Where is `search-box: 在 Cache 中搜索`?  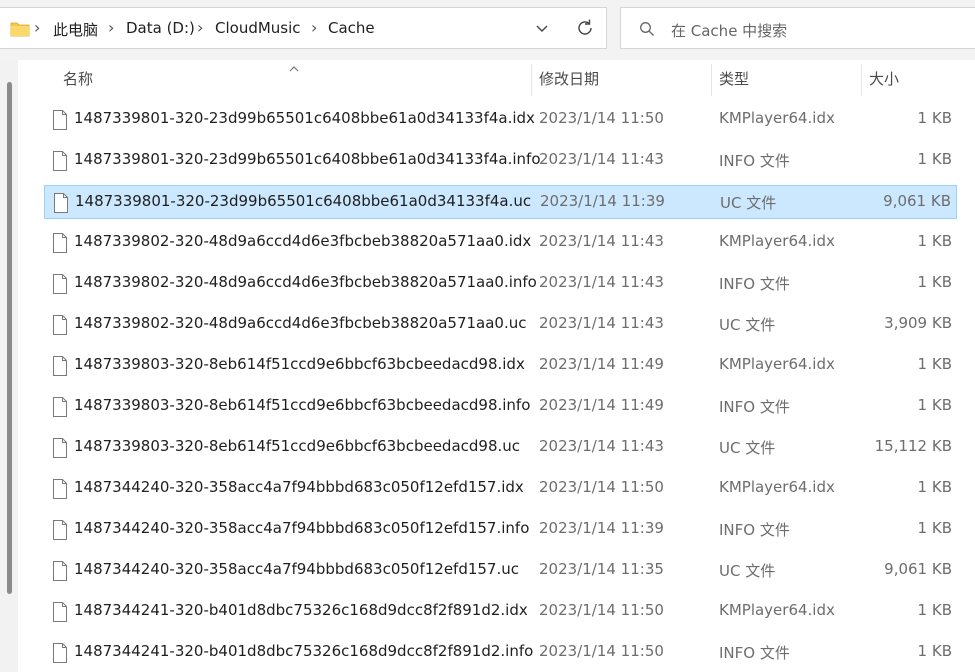 search-box: 在 Cache 中搜索 is located at coordinates (797, 28).